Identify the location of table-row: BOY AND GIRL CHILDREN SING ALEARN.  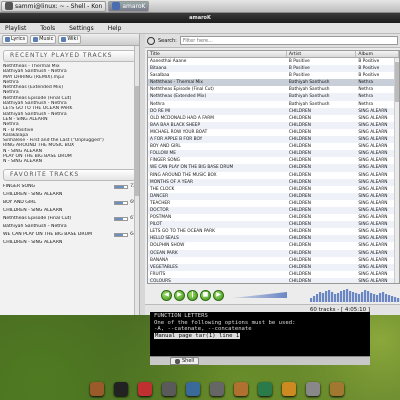
(273, 146).